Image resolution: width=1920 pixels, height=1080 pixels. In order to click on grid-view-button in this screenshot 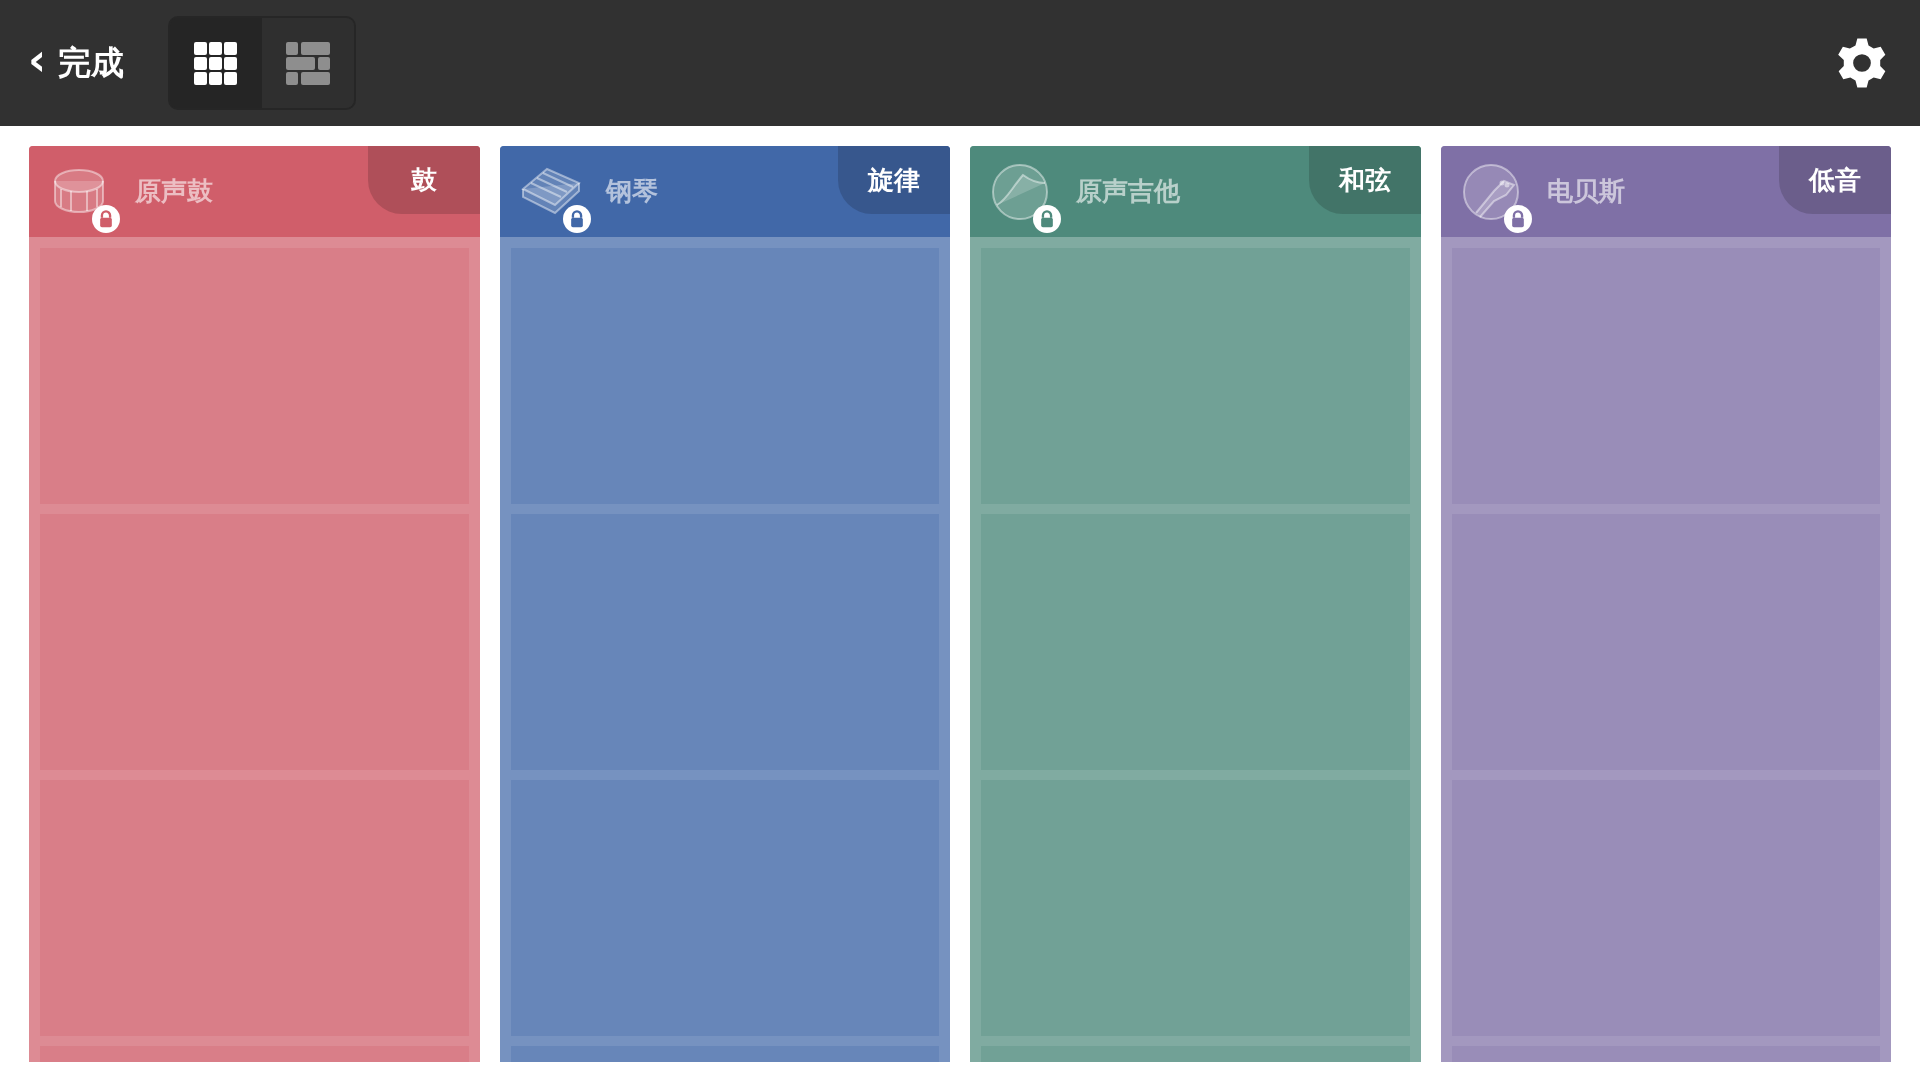, I will do `click(216, 63)`.